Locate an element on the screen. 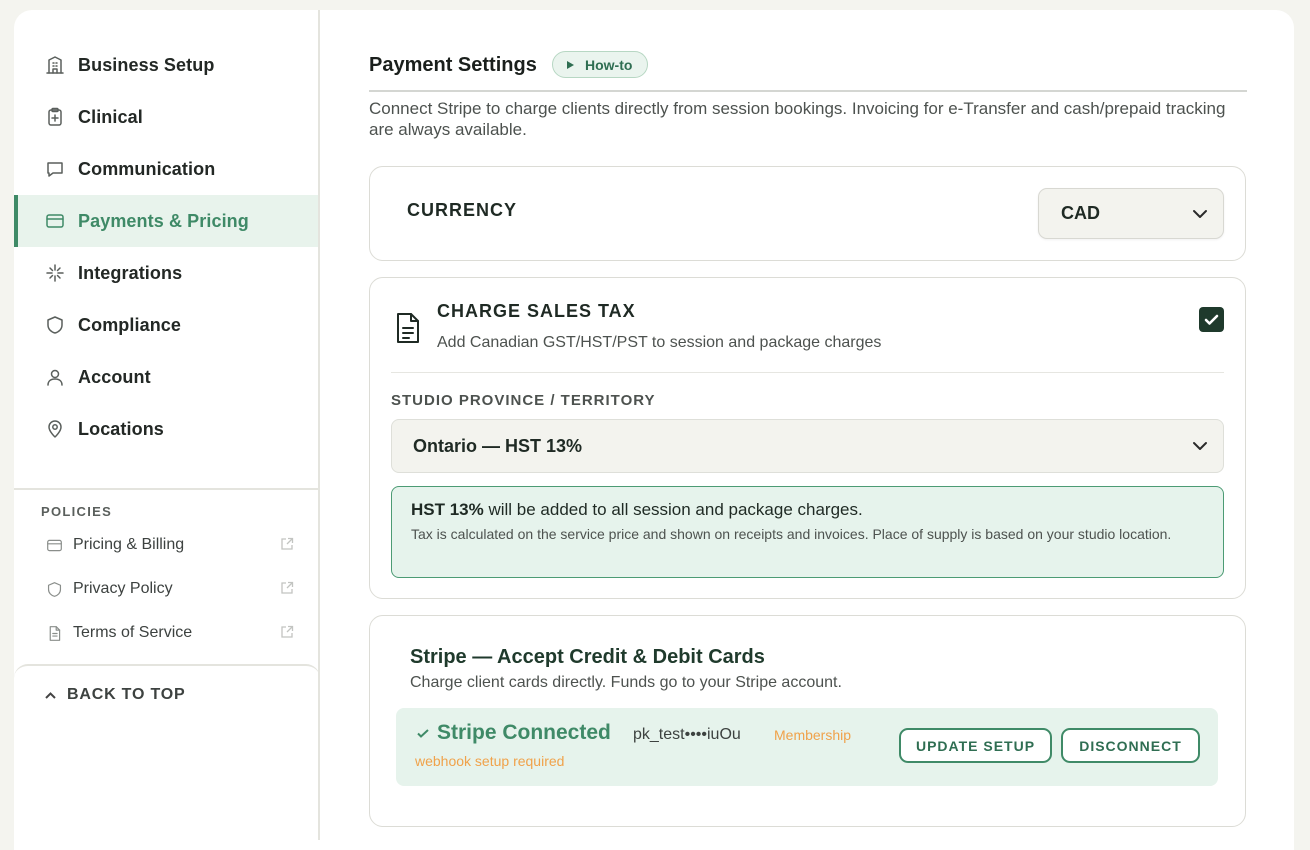 This screenshot has width=1310, height=850. stripe-status: Stripe Connected is located at coordinates (513, 733).